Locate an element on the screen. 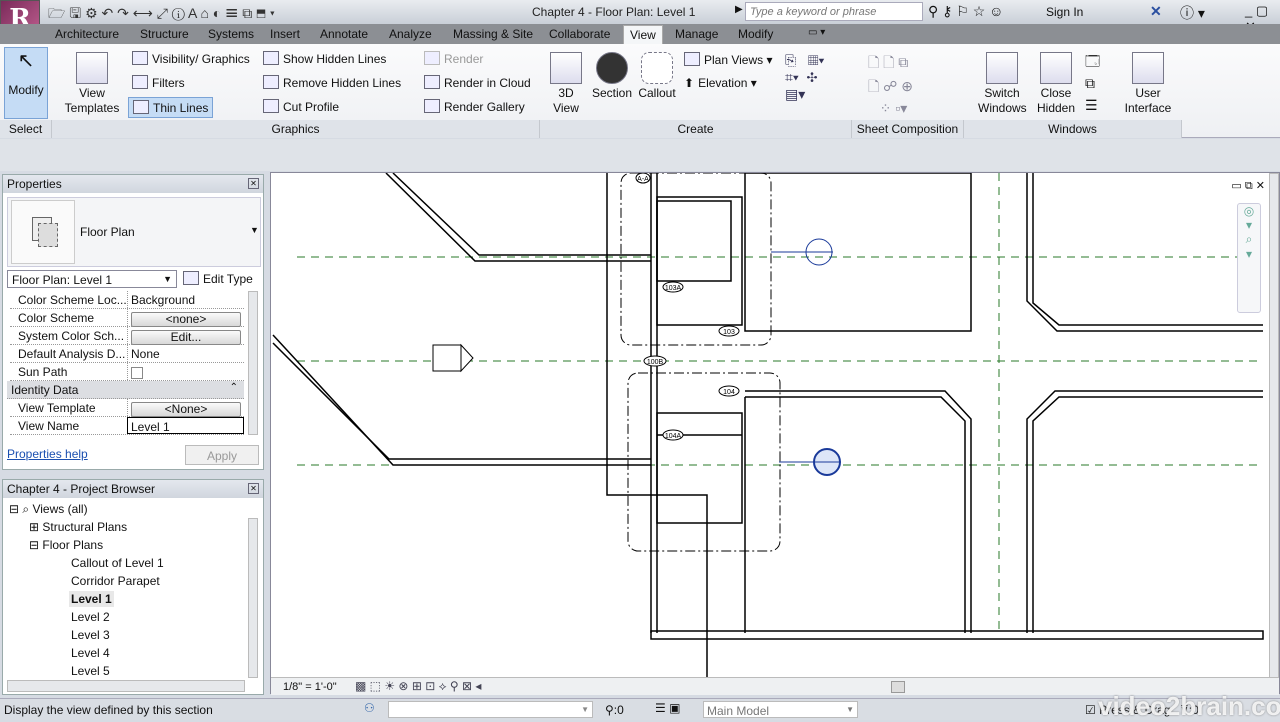 Image resolution: width=1280 pixels, height=722 pixels. tree-item-views: ⊟ ⌕ Views (all) is located at coordinates (48, 509).